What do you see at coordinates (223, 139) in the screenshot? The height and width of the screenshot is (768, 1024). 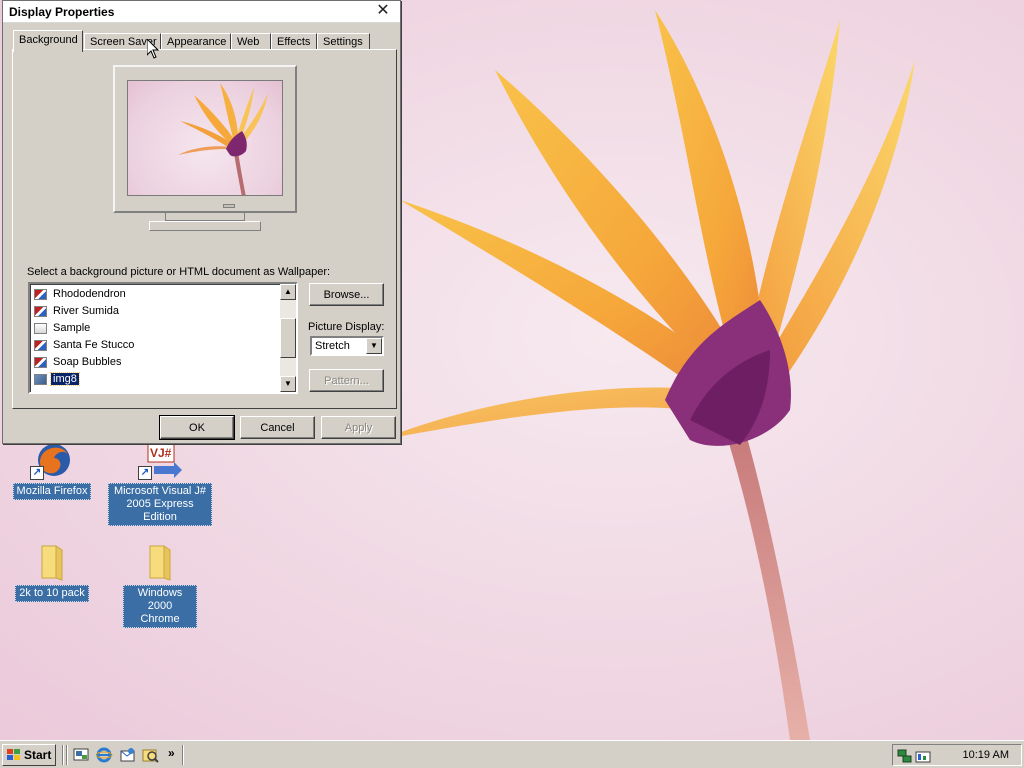 I see `preview-flower` at bounding box center [223, 139].